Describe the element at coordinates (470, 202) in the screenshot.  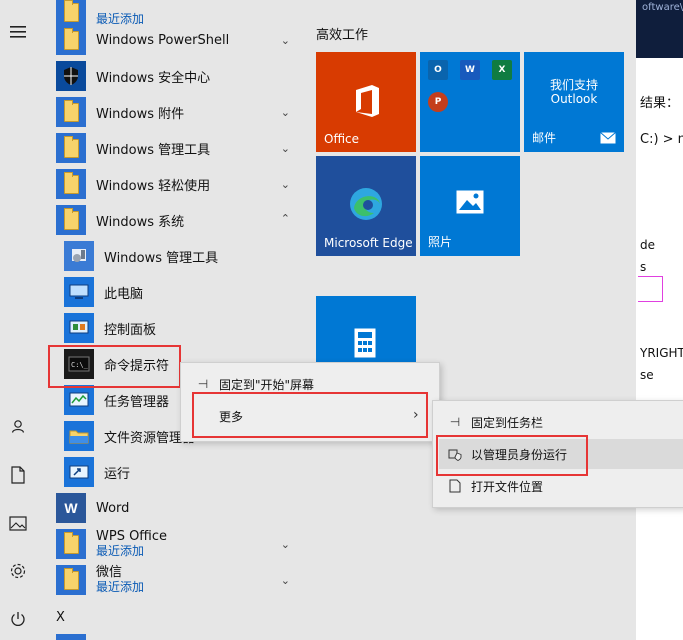
I see `photos-icon` at that location.